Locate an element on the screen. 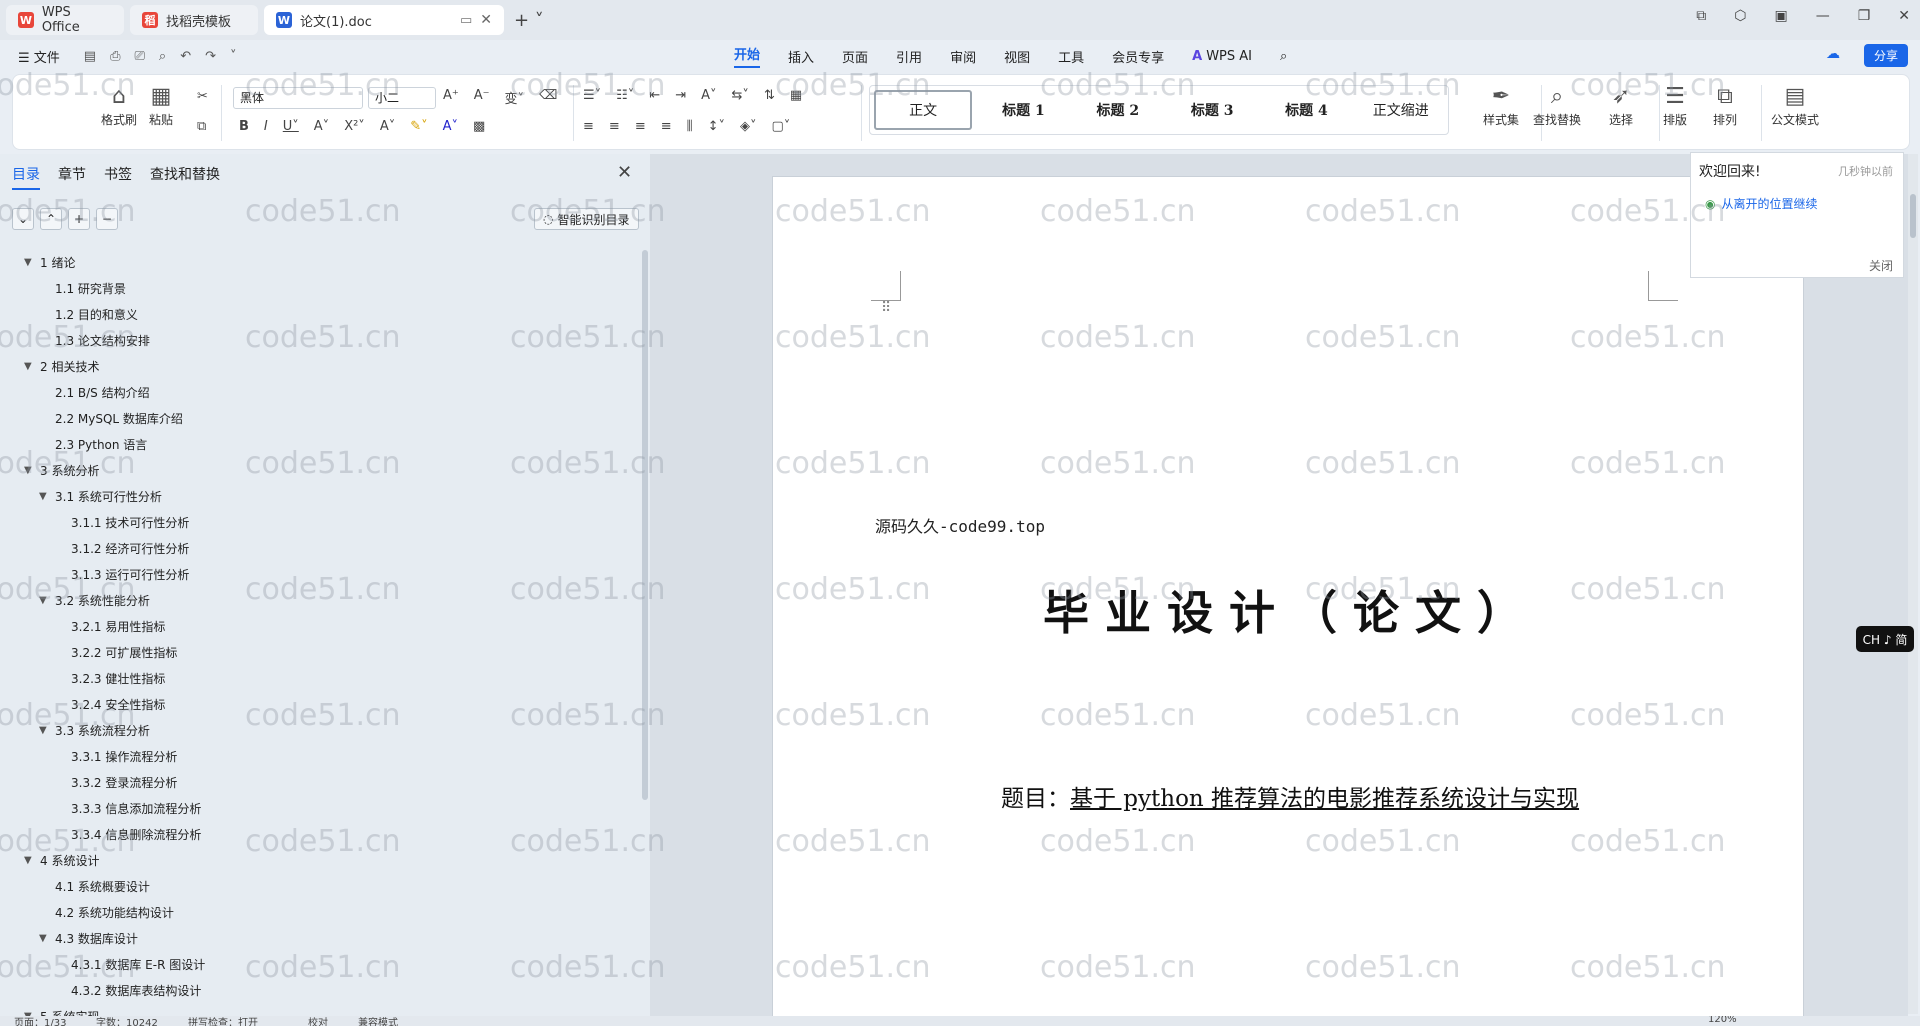 This screenshot has height=1026, width=1920. clear-format-icon: ⌫ is located at coordinates (548, 97).